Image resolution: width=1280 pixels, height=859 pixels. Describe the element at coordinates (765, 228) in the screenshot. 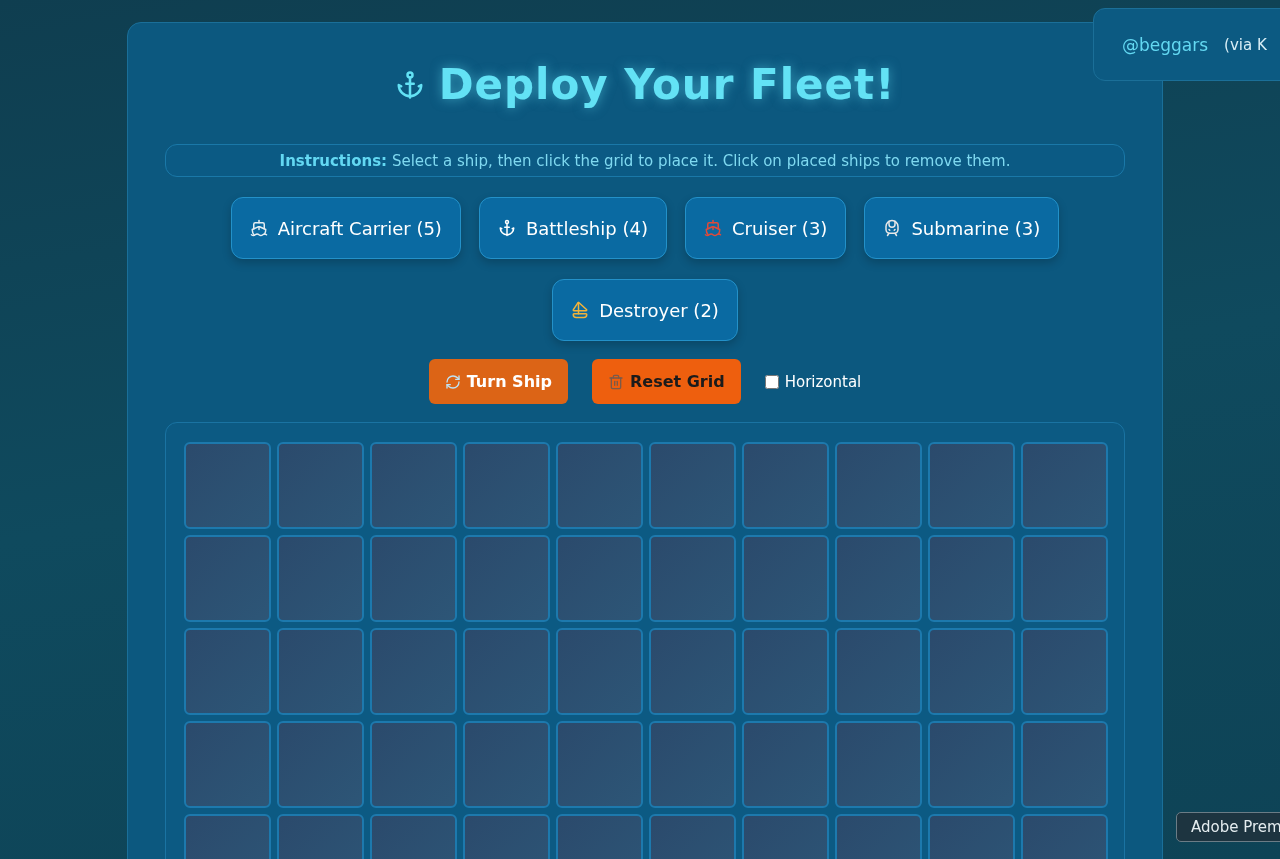

I see `ship-button: Cruiser (3)` at that location.